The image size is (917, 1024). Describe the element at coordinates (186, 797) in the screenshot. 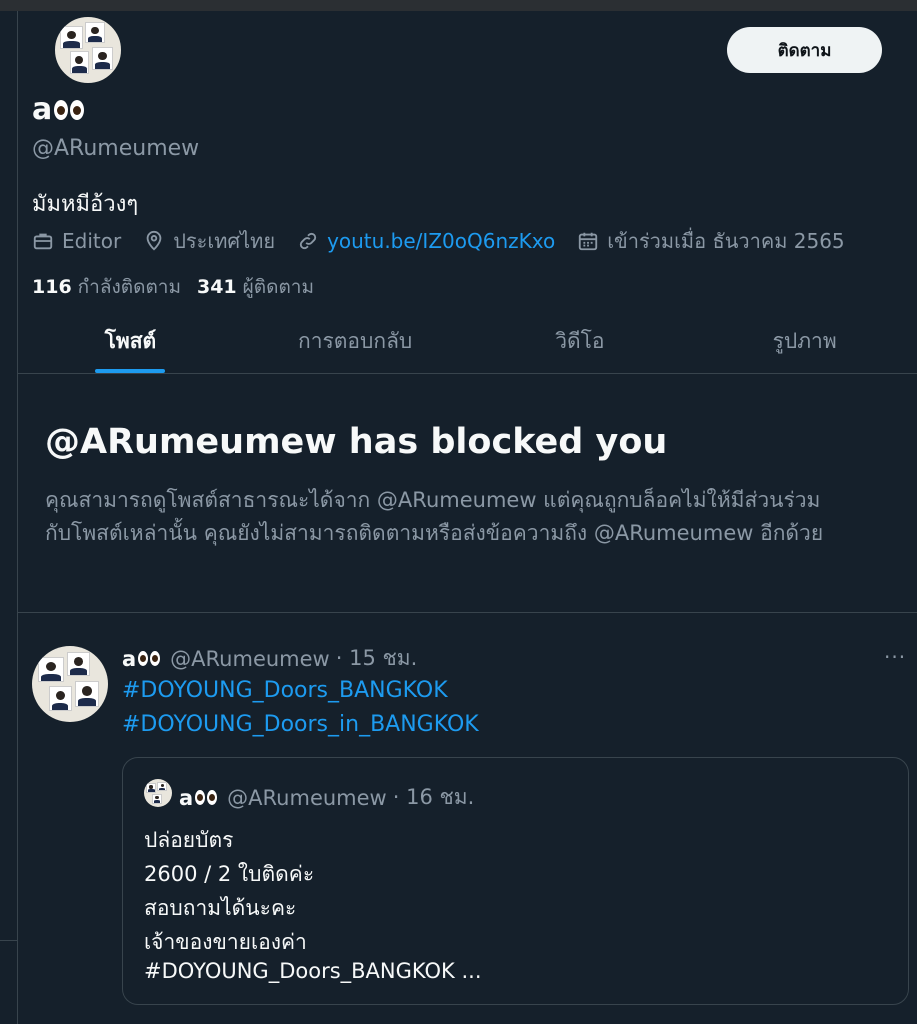

I see `quoted-author-name-text: a` at that location.